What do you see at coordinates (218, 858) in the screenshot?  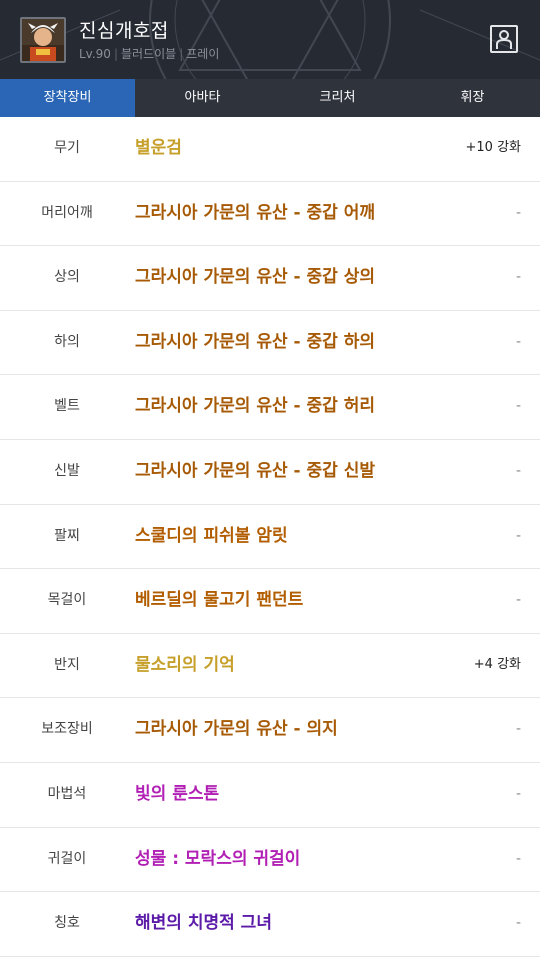 I see `item-name: 성물 : 모락스의 귀걸이` at bounding box center [218, 858].